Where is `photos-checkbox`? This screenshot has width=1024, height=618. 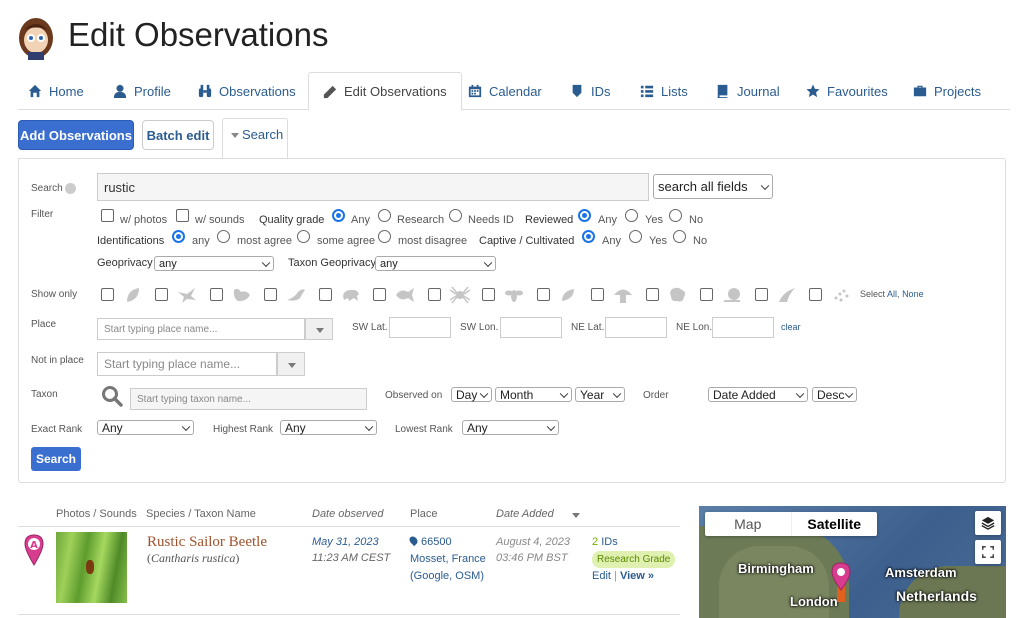 photos-checkbox is located at coordinates (107, 215).